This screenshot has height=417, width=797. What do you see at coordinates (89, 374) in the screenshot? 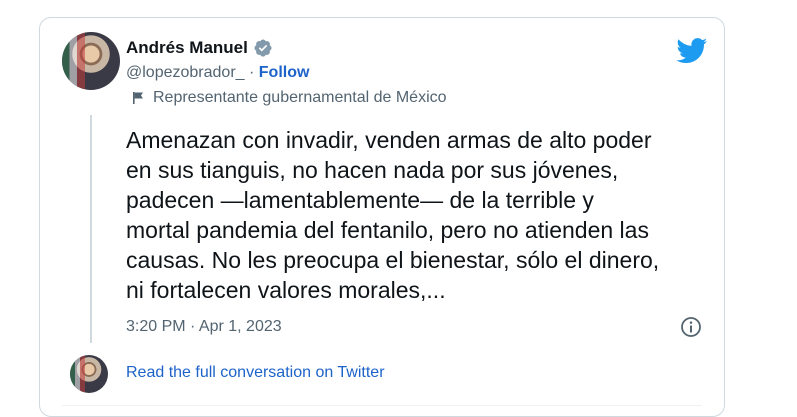
I see `reply-avatar` at bounding box center [89, 374].